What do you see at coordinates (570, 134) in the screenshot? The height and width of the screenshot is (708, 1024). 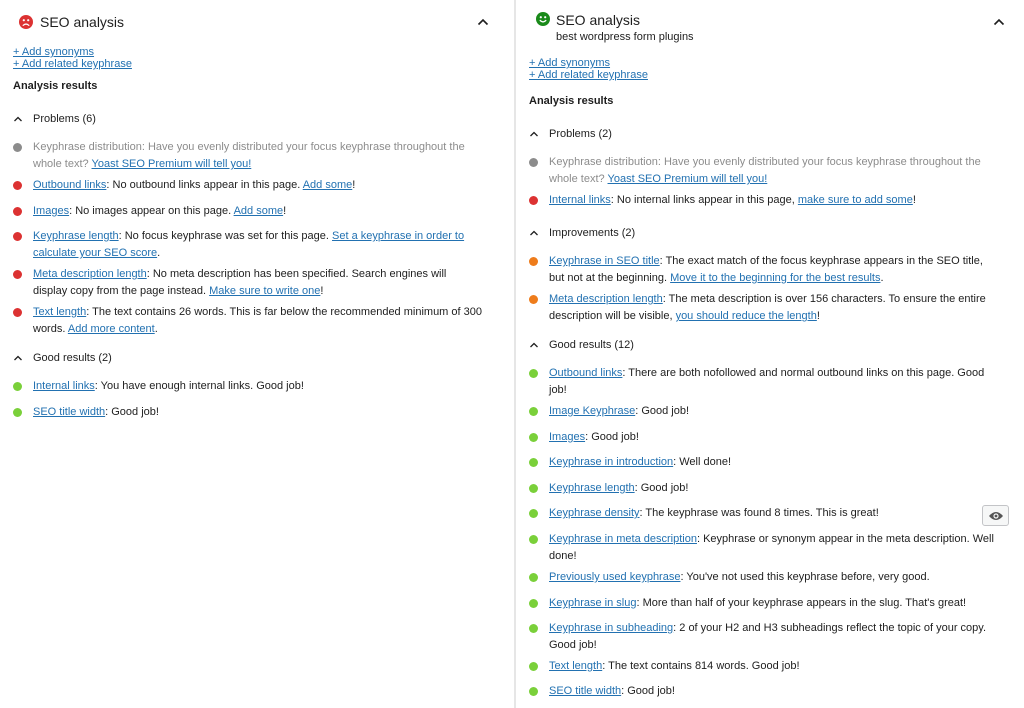 I see `problems-toggle: Problems (2)` at bounding box center [570, 134].